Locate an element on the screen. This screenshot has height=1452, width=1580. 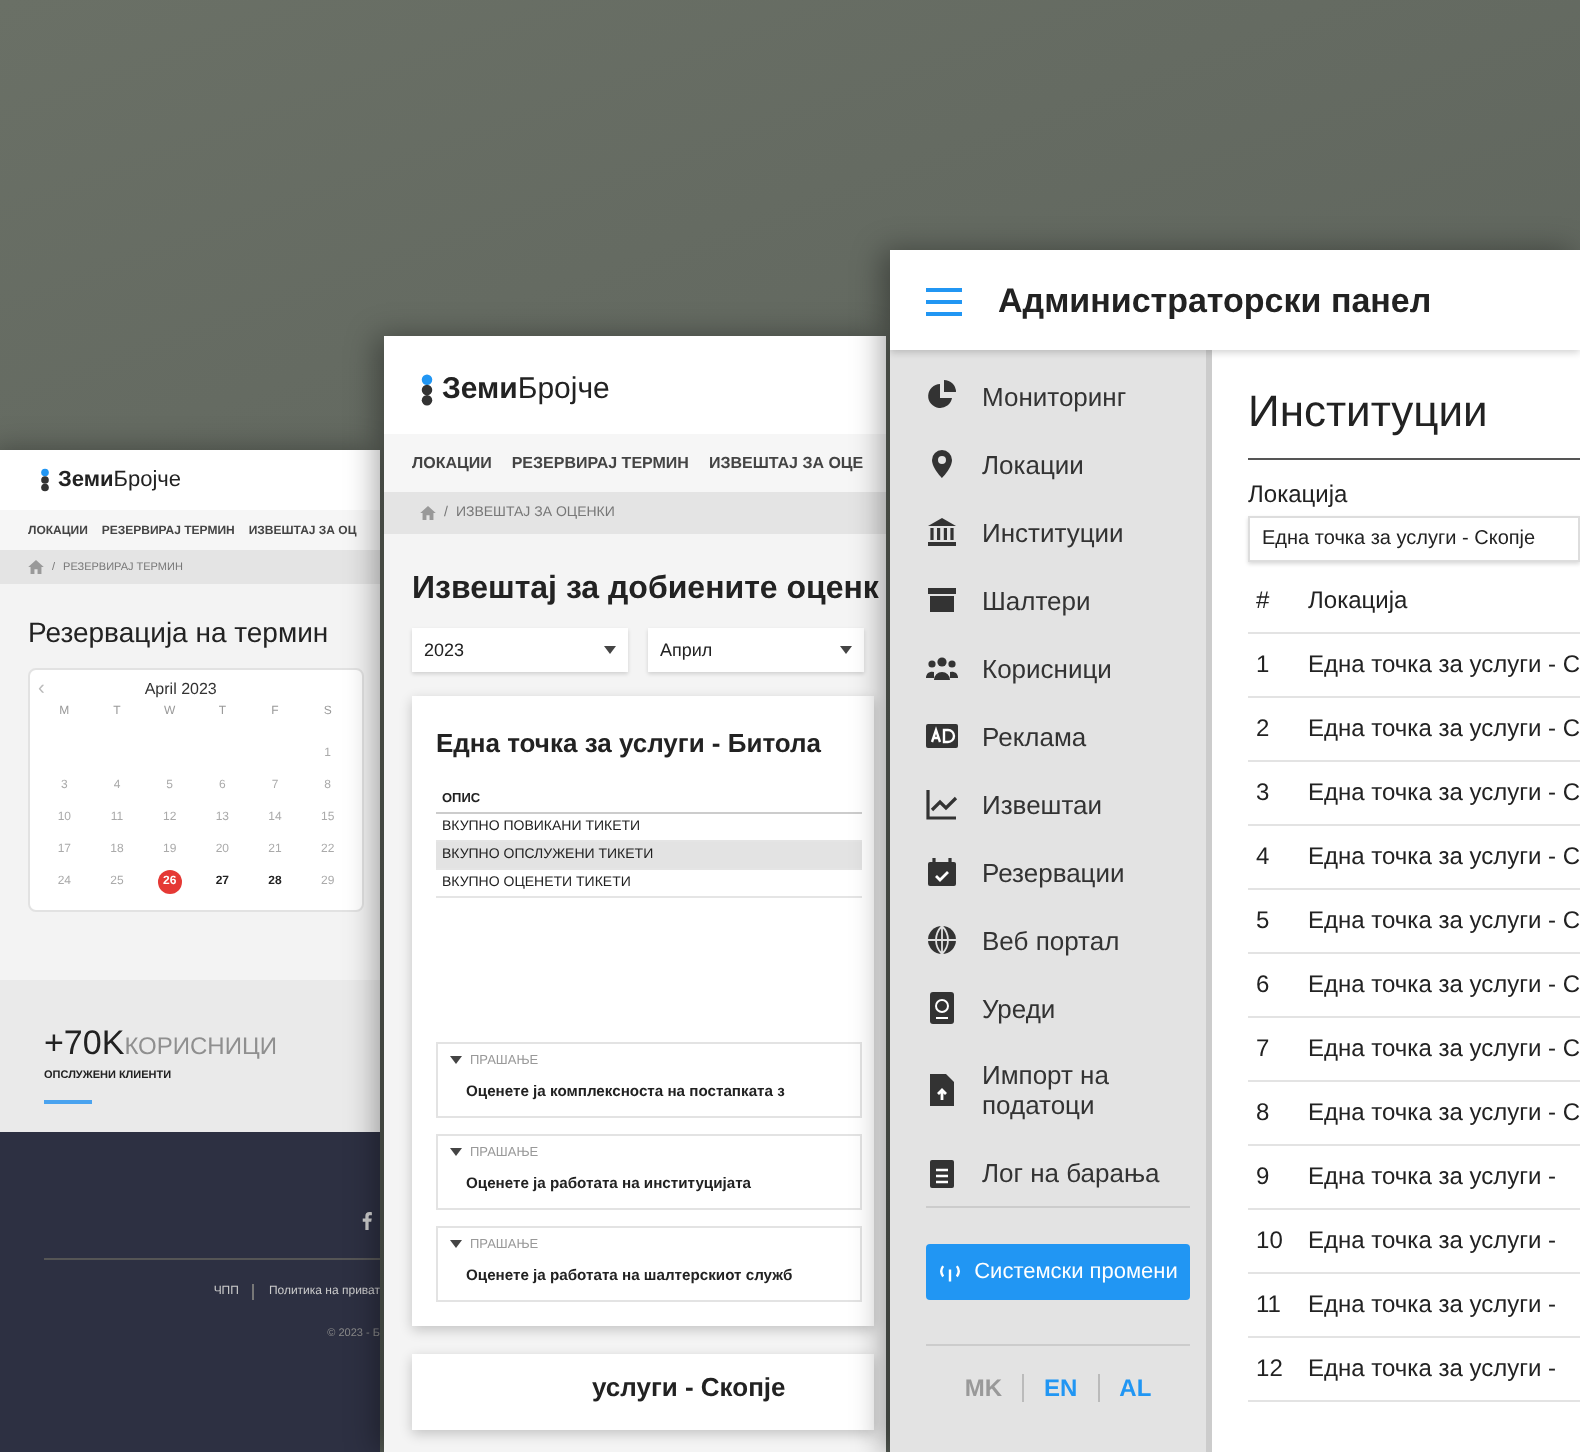
field-label: Локација is located at coordinates (1299, 494).